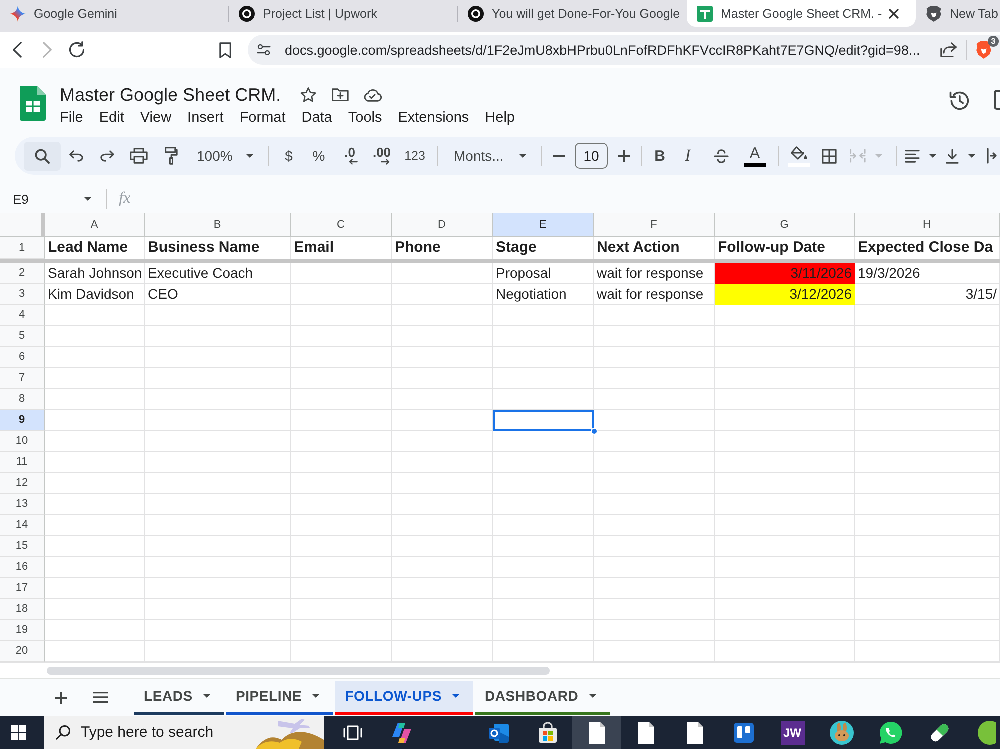 This screenshot has width=1000, height=749. Describe the element at coordinates (415, 156) in the screenshot. I see `number-format-button: 123` at that location.